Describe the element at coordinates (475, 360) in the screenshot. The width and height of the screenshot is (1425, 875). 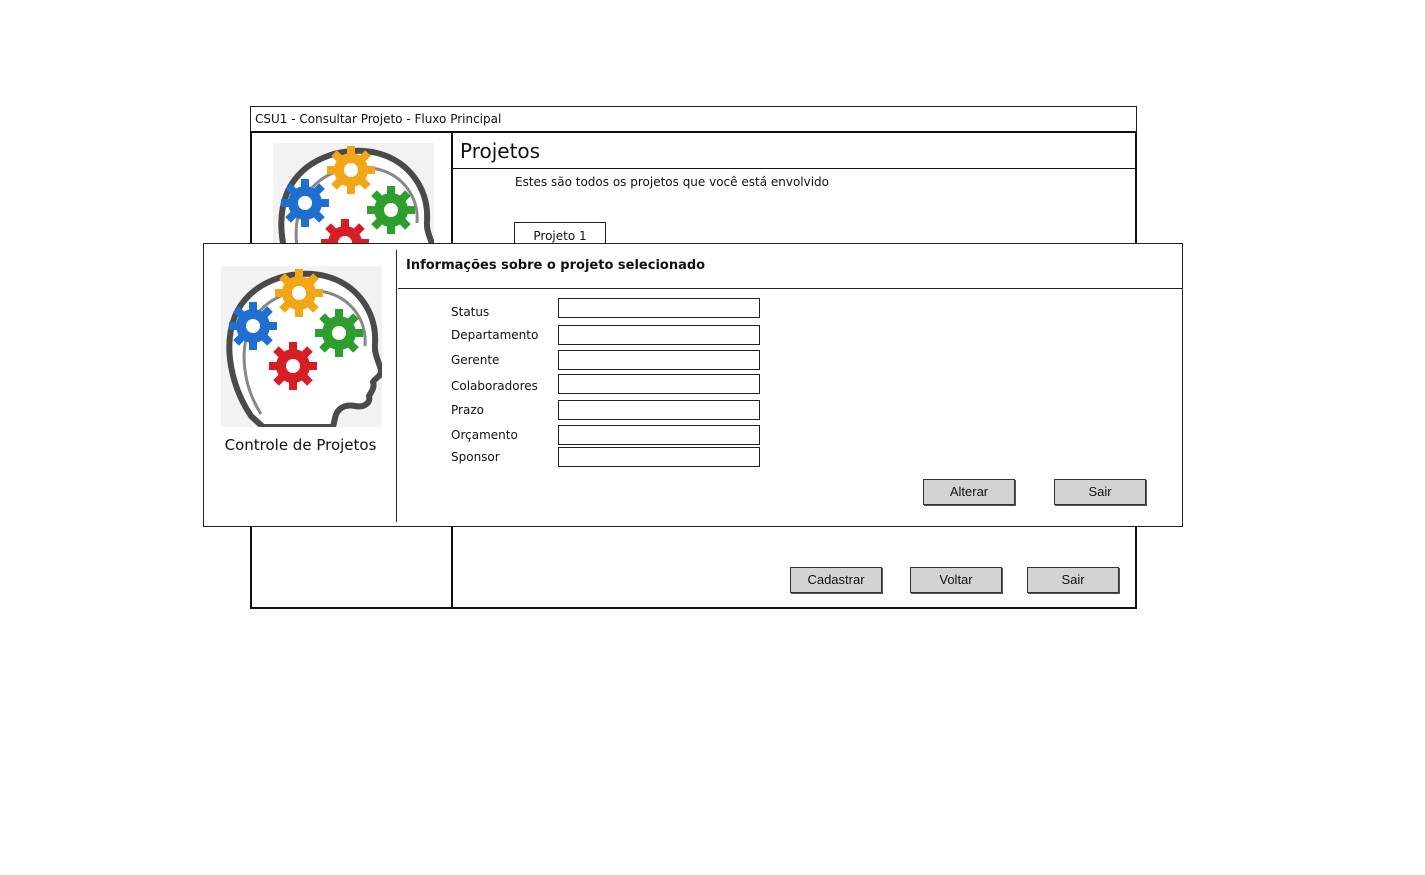
I see `manager-label: Gerente` at that location.